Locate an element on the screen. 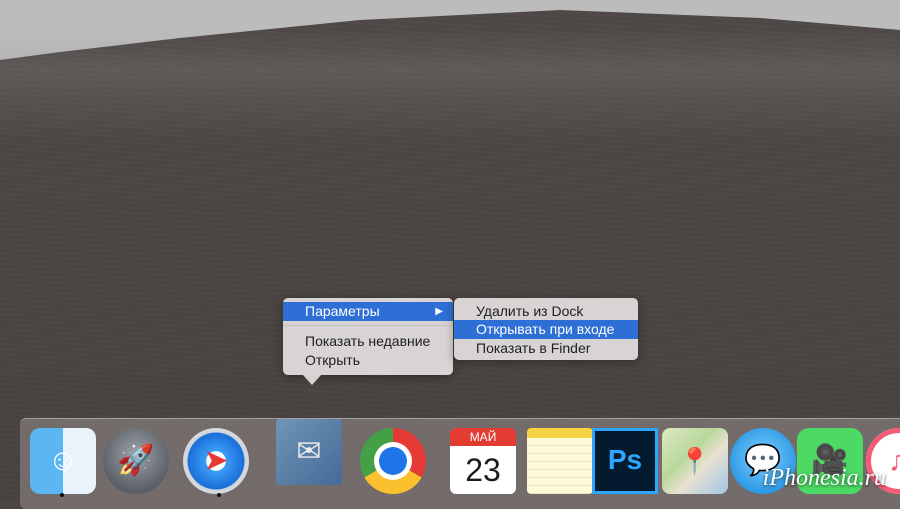 This screenshot has width=900, height=509. menu-item-remove-label: Удалить из Dock is located at coordinates (530, 311).